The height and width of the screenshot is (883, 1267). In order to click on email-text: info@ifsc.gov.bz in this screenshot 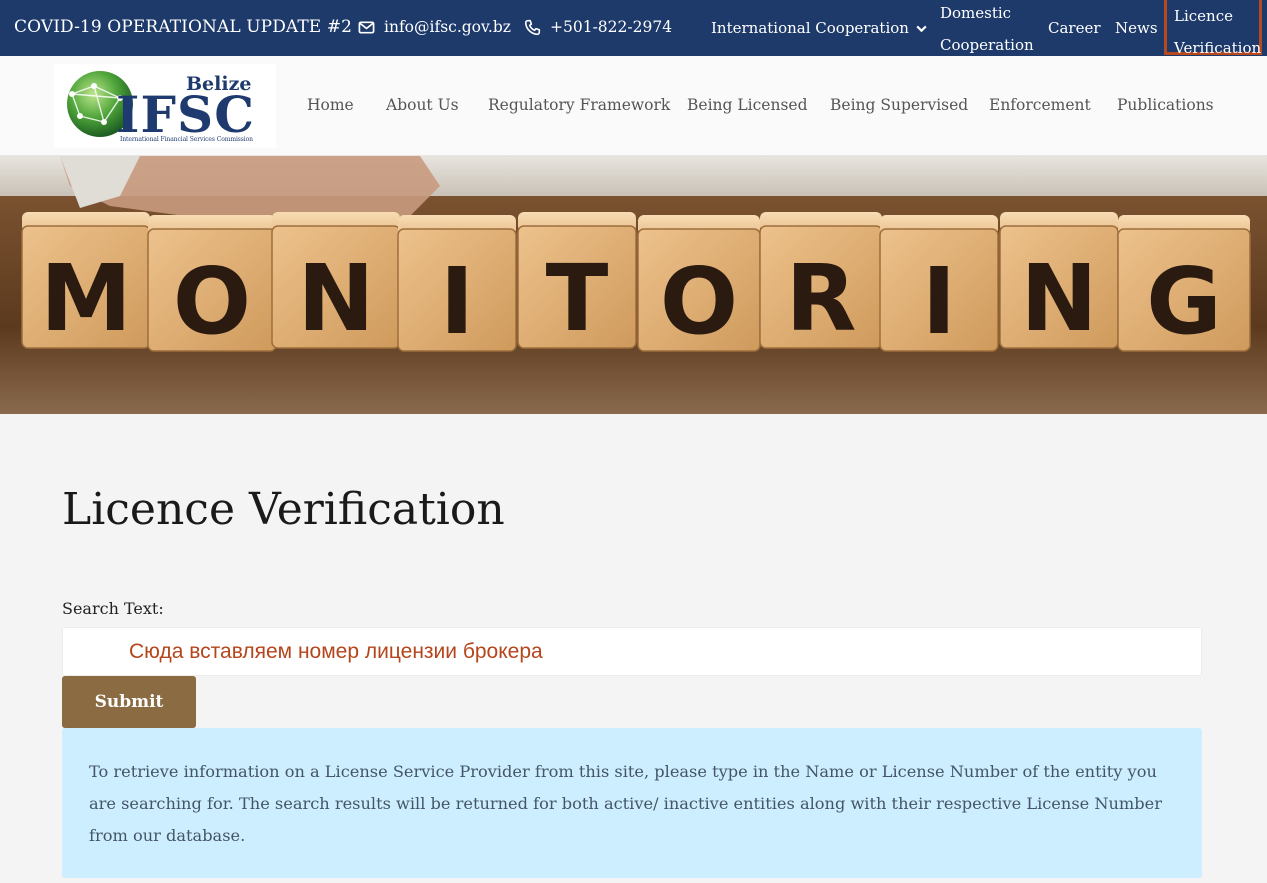, I will do `click(447, 27)`.